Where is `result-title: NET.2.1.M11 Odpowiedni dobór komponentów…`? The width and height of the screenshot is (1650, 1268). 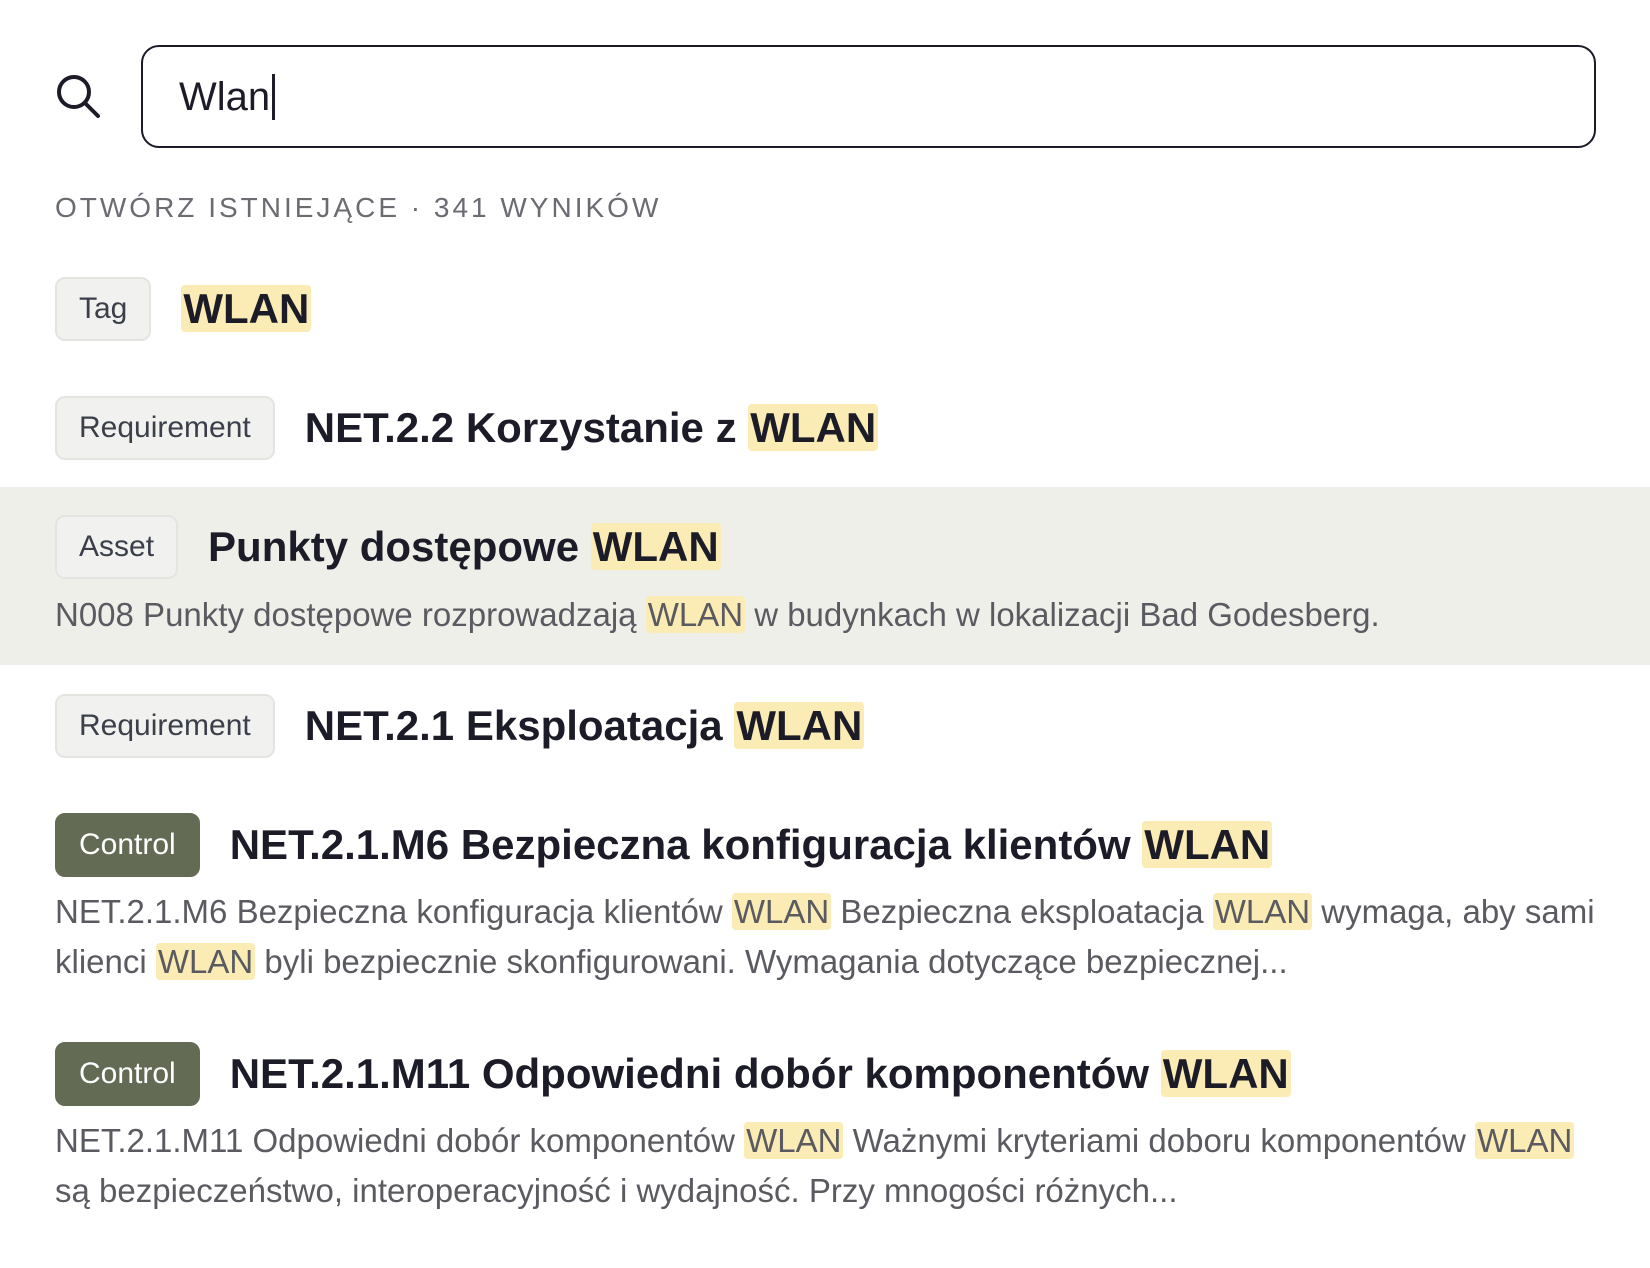
result-title: NET.2.1.M11 Odpowiedni dobór komponentów… is located at coordinates (760, 1073).